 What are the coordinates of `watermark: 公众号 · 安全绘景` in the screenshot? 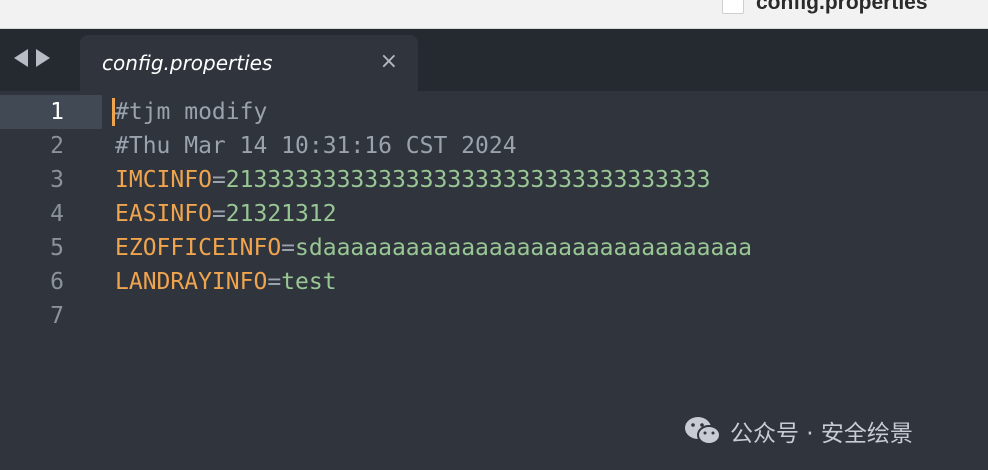 It's located at (798, 431).